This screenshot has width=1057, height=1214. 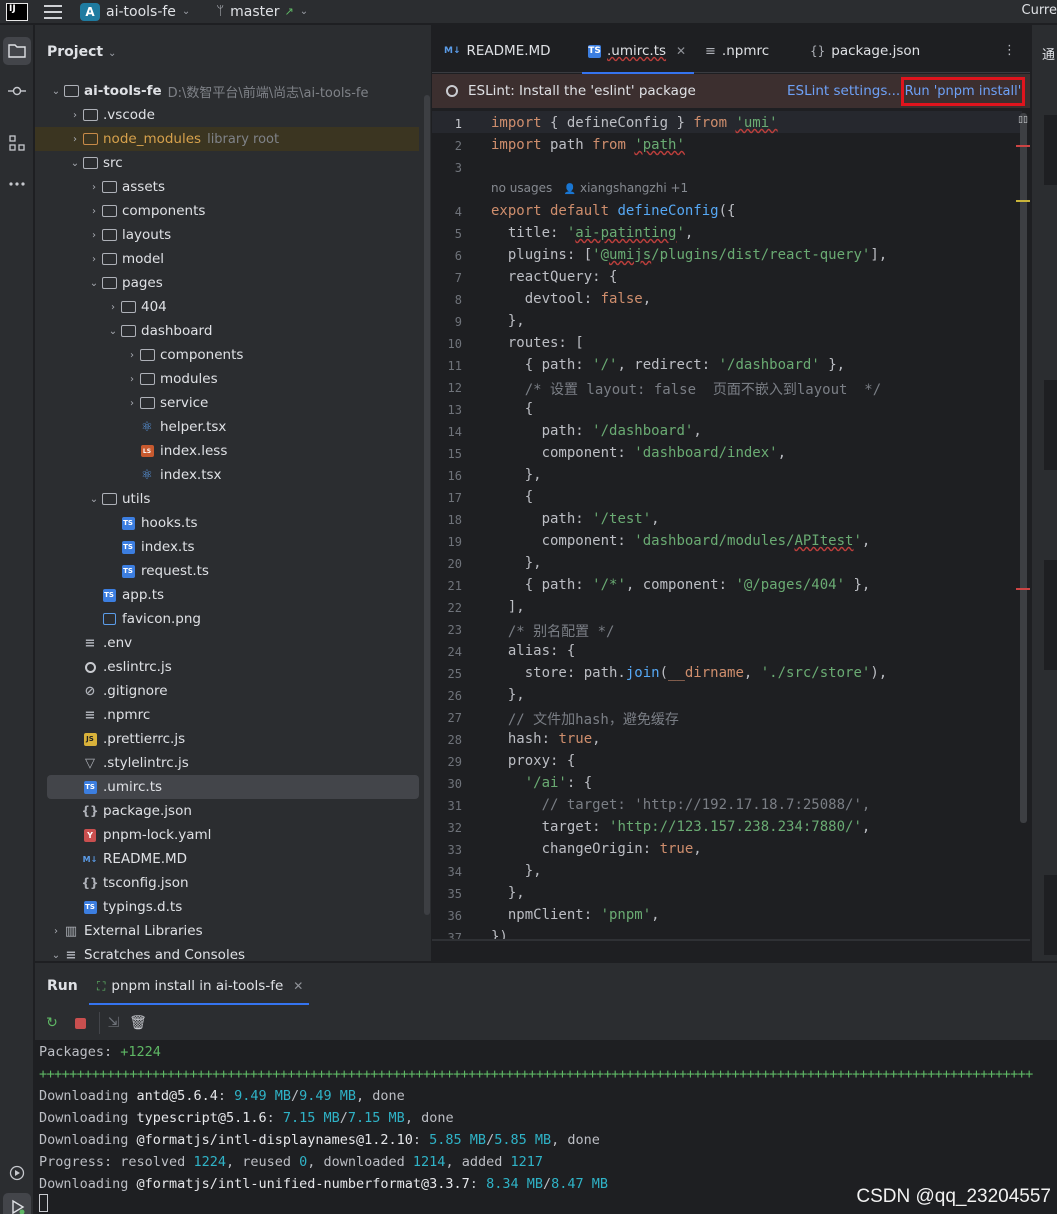 What do you see at coordinates (227, 811) in the screenshot?
I see `tree-item: {} package.json` at bounding box center [227, 811].